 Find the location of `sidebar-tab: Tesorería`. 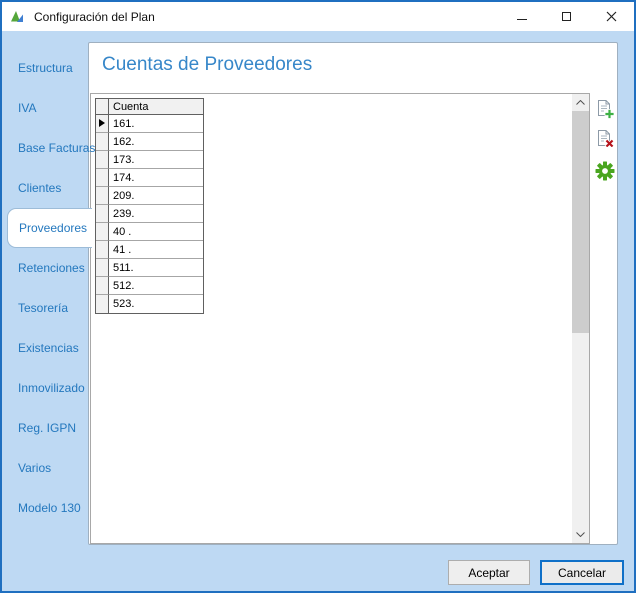

sidebar-tab: Tesorería is located at coordinates (46, 308).